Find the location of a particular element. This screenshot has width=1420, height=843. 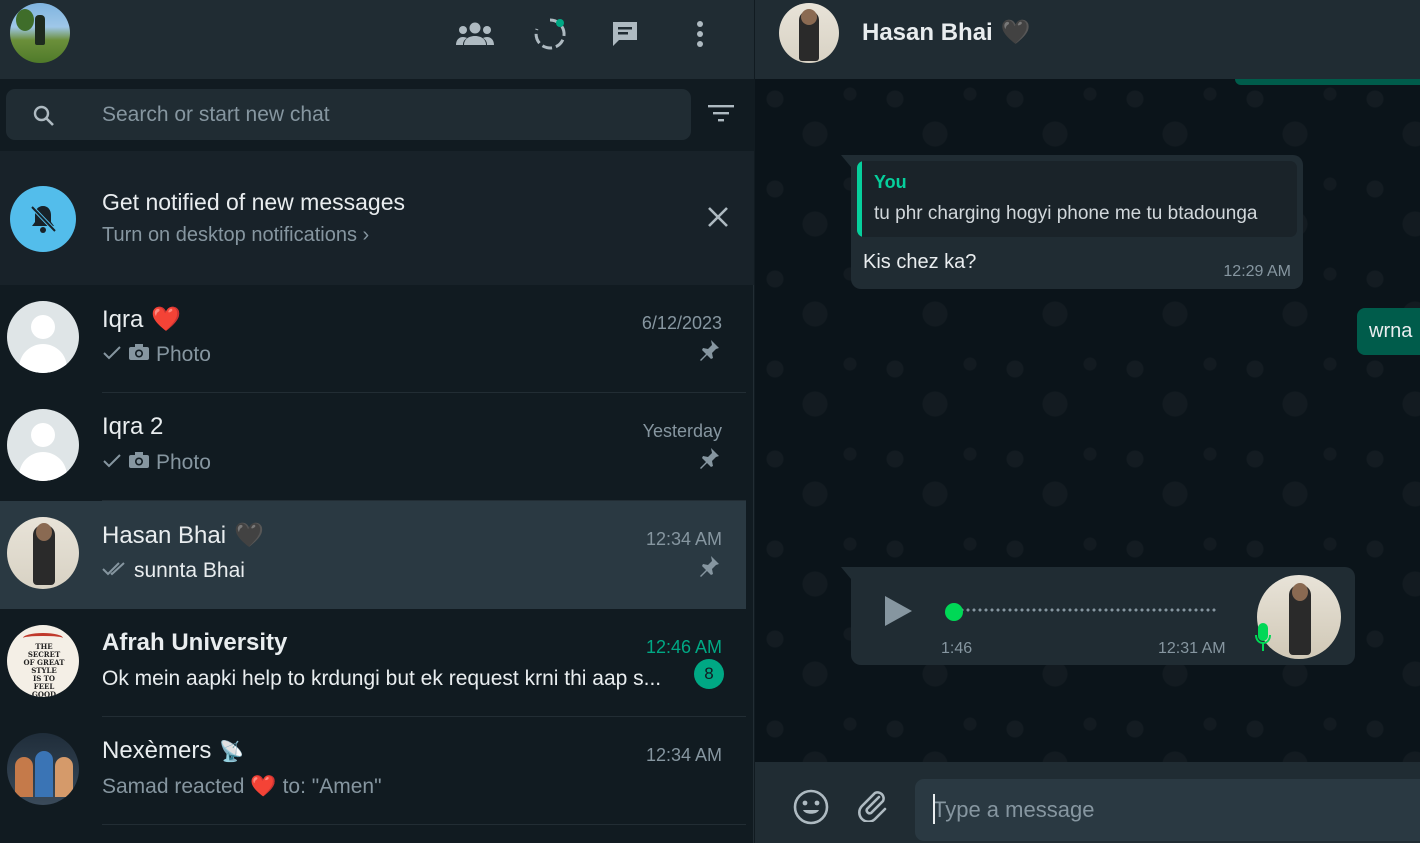

message-input is located at coordinates (1173, 810).